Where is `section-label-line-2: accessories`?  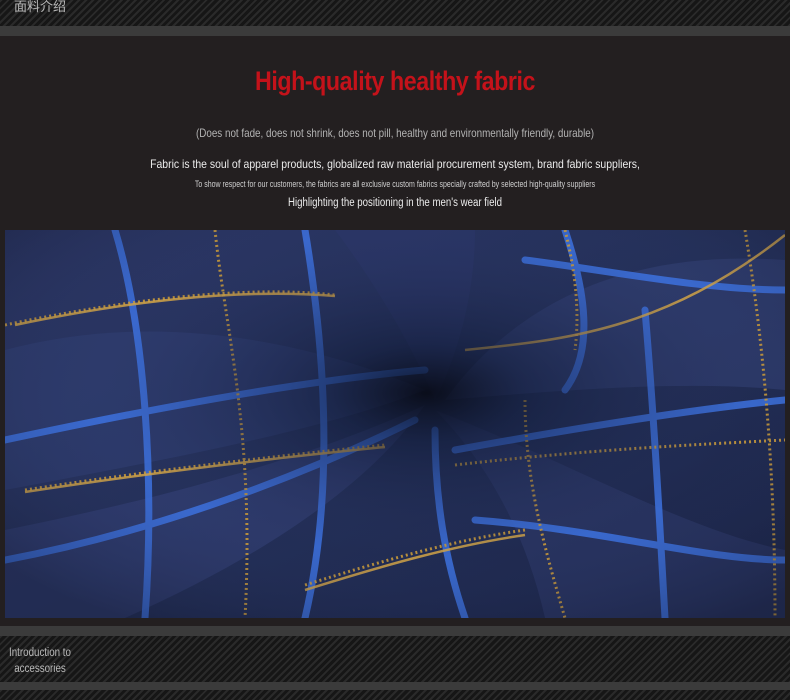 section-label-line-2: accessories is located at coordinates (40, 669).